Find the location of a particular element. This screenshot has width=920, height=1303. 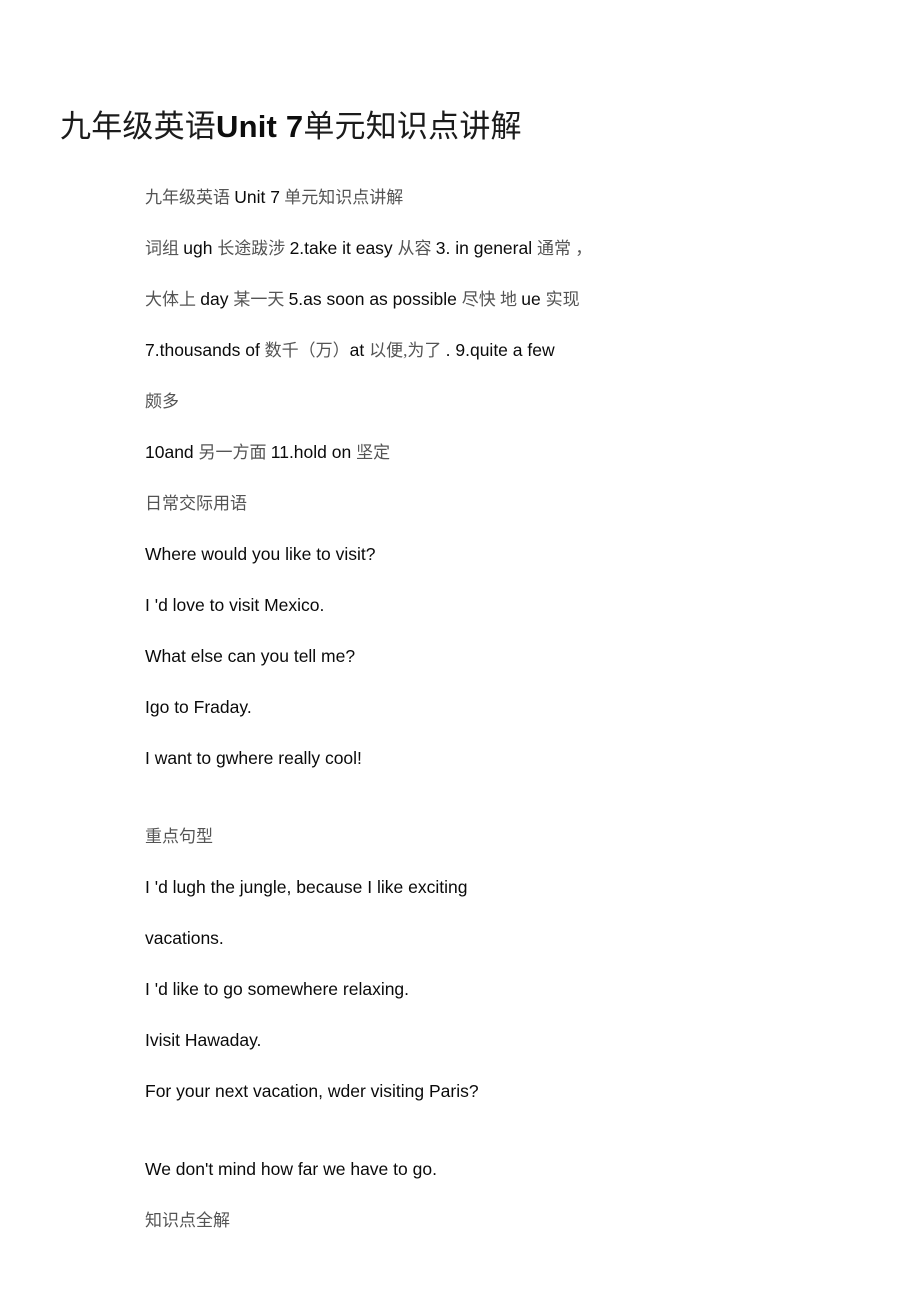

phrases-line-1-run-5: 3. in general is located at coordinates (486, 248).